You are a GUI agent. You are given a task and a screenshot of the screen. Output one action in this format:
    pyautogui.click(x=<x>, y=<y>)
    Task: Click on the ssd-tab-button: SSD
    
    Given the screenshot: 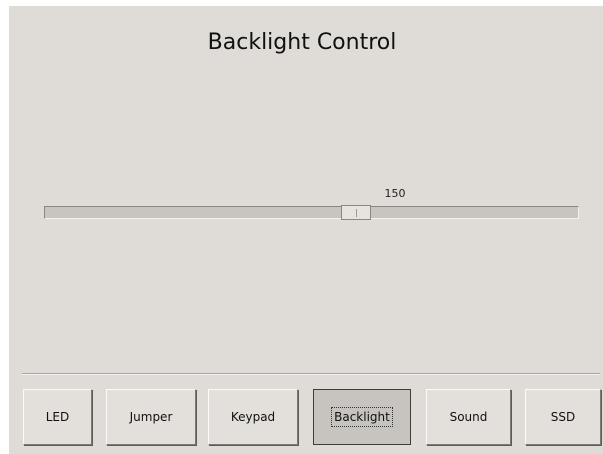 What is the action you would take?
    pyautogui.click(x=563, y=417)
    